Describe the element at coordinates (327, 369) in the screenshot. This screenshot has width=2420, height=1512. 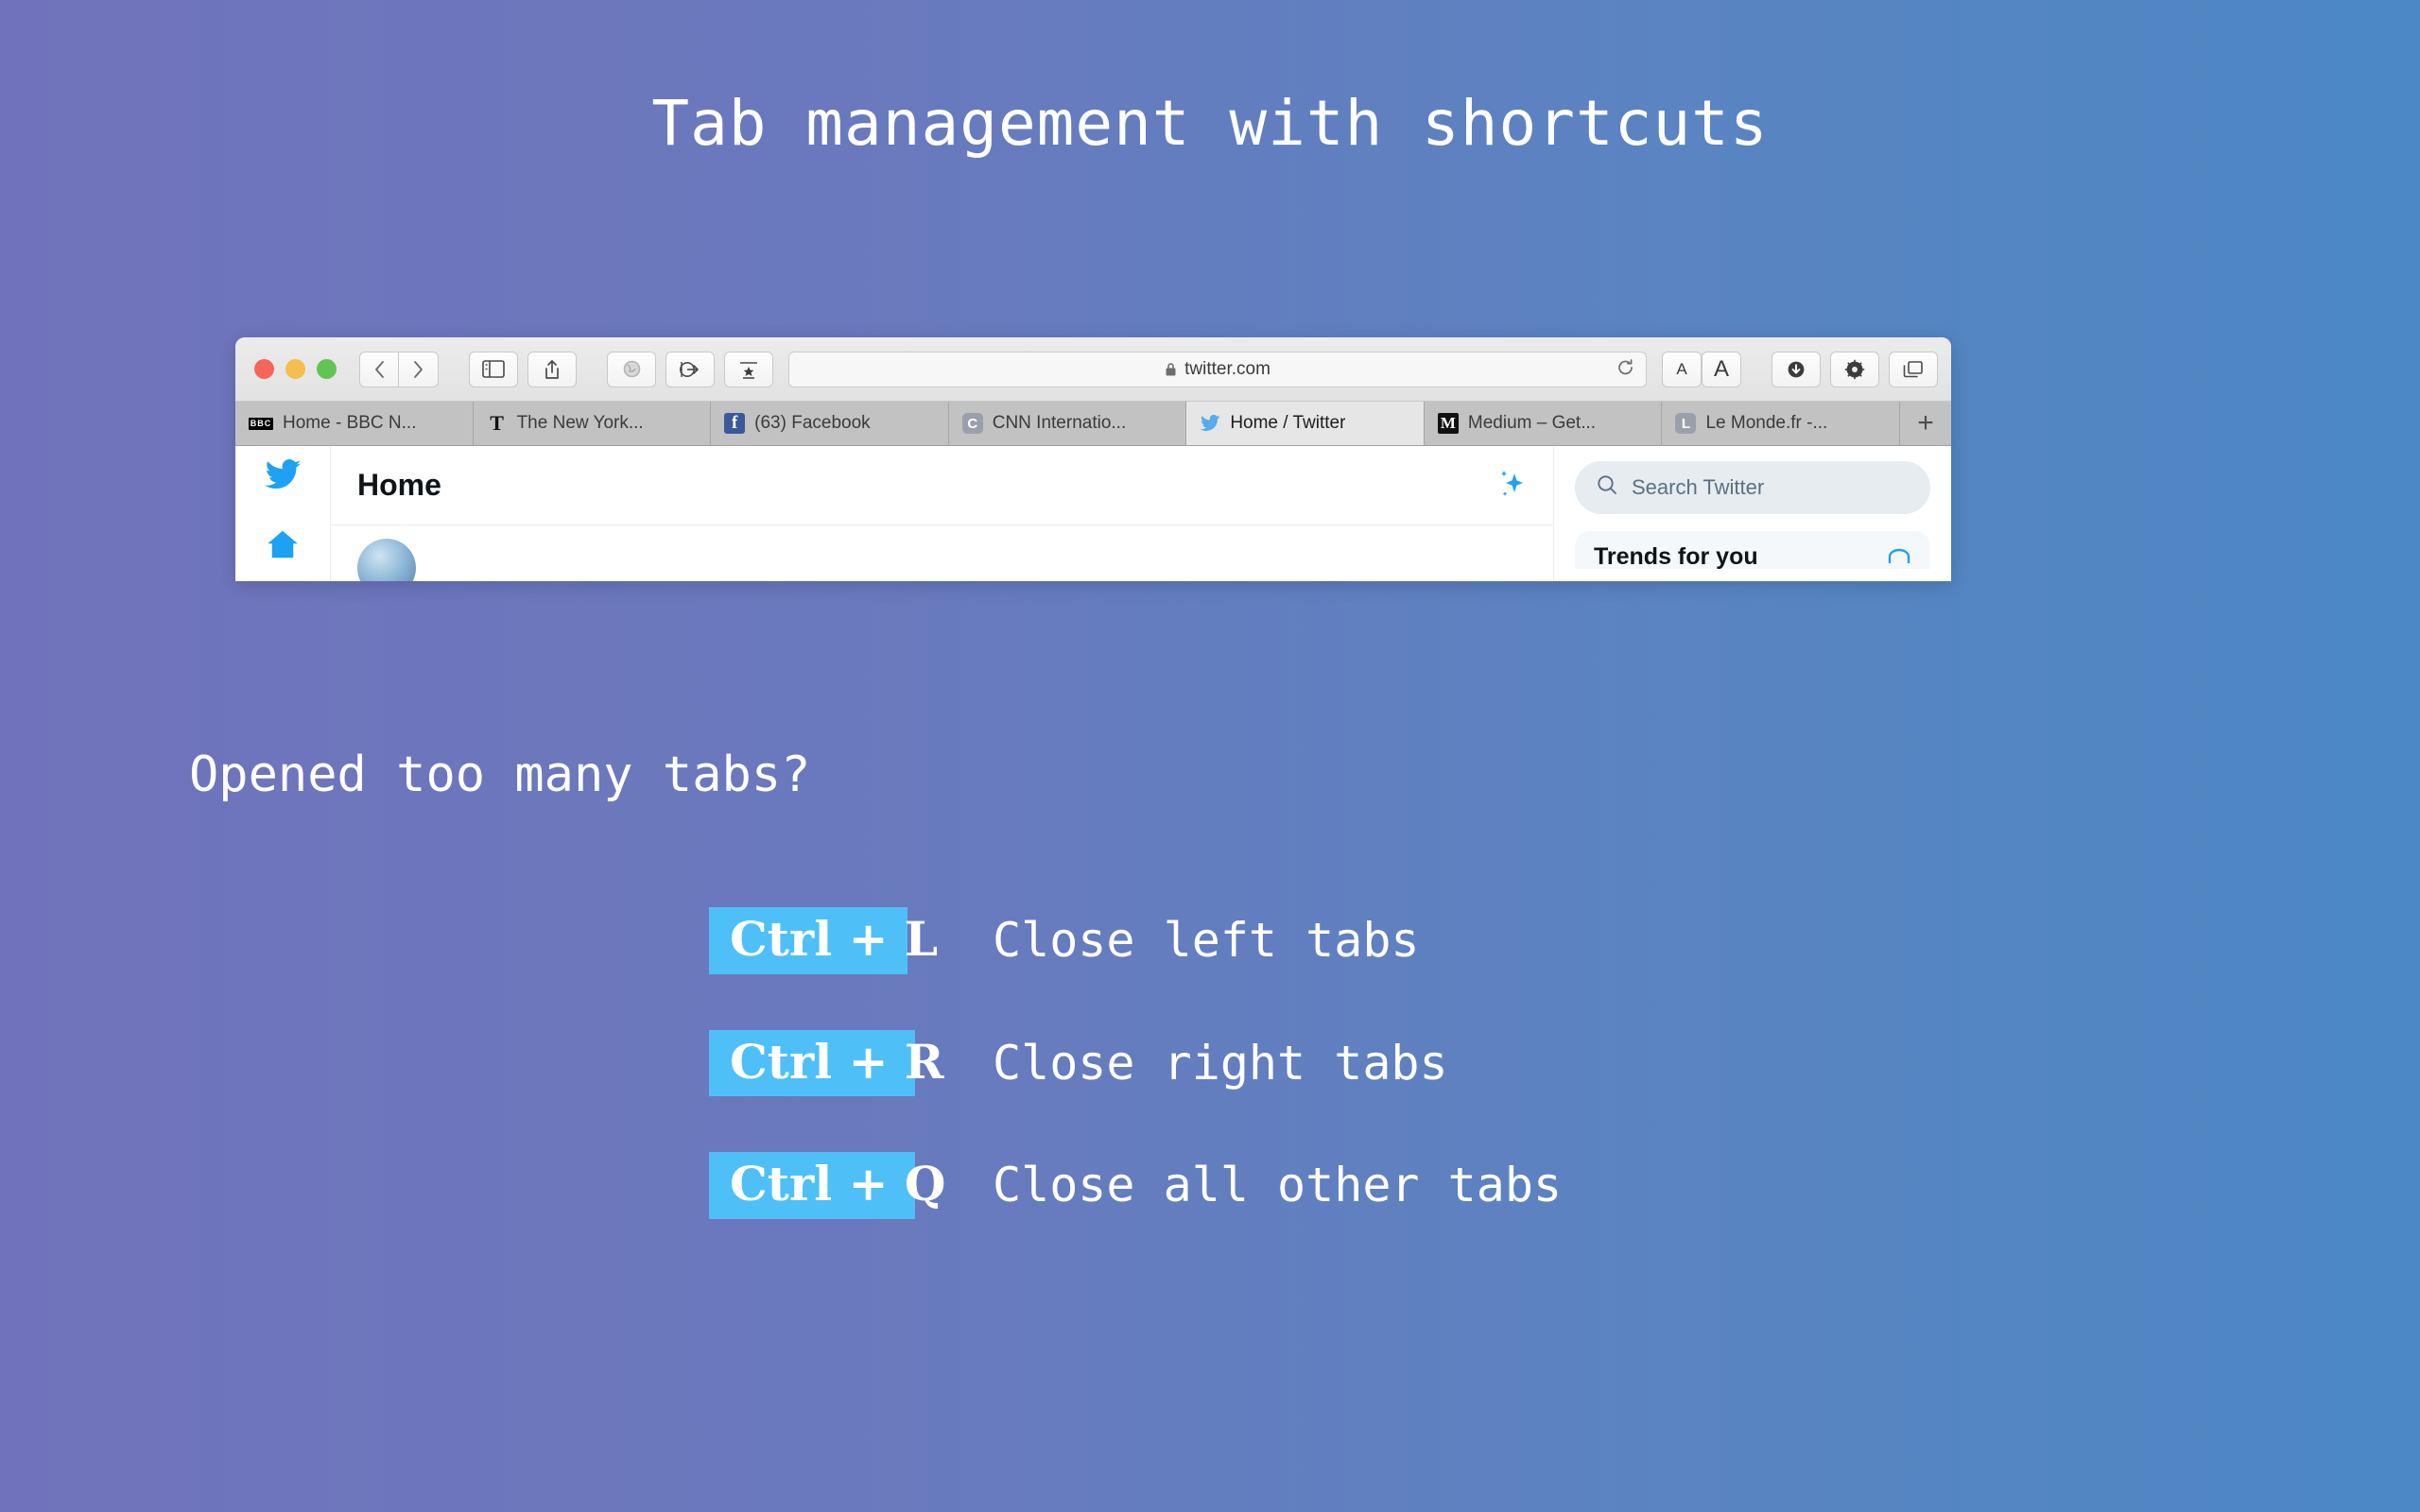
I see `zoom-window-button` at that location.